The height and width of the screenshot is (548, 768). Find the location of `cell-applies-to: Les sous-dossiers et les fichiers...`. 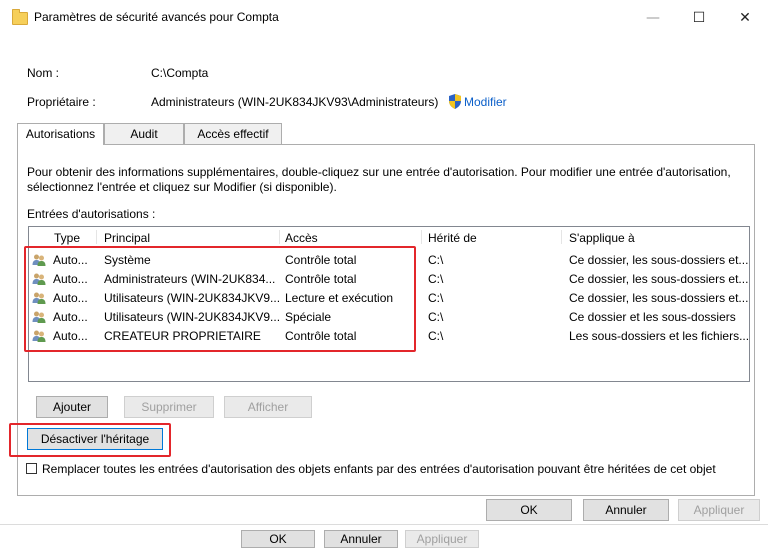

cell-applies-to: Les sous-dossiers et les fichiers... is located at coordinates (659, 336).